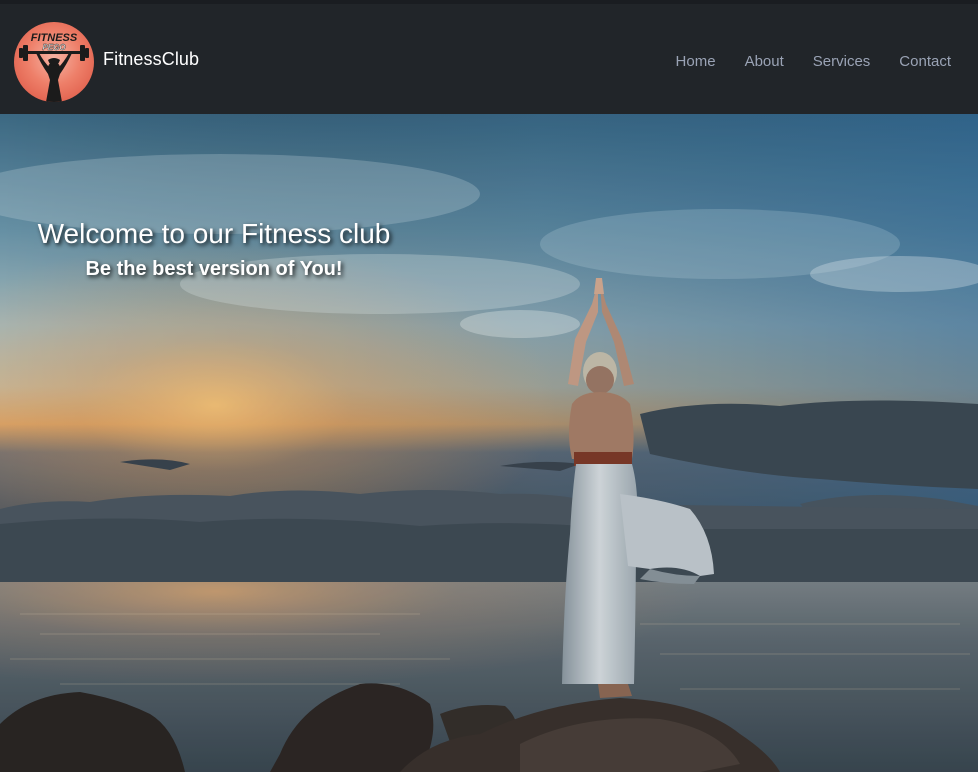 This screenshot has height=772, width=978. What do you see at coordinates (54, 67) in the screenshot?
I see `logo-icon: FITNESS PEGO` at bounding box center [54, 67].